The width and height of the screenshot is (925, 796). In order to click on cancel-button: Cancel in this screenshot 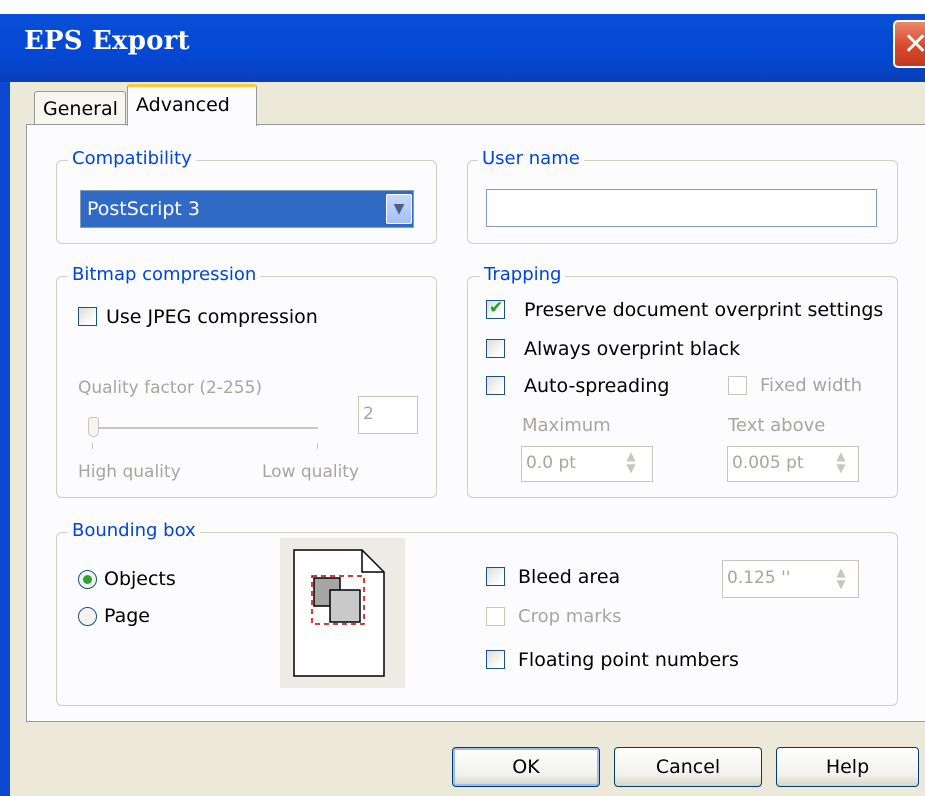, I will do `click(688, 767)`.